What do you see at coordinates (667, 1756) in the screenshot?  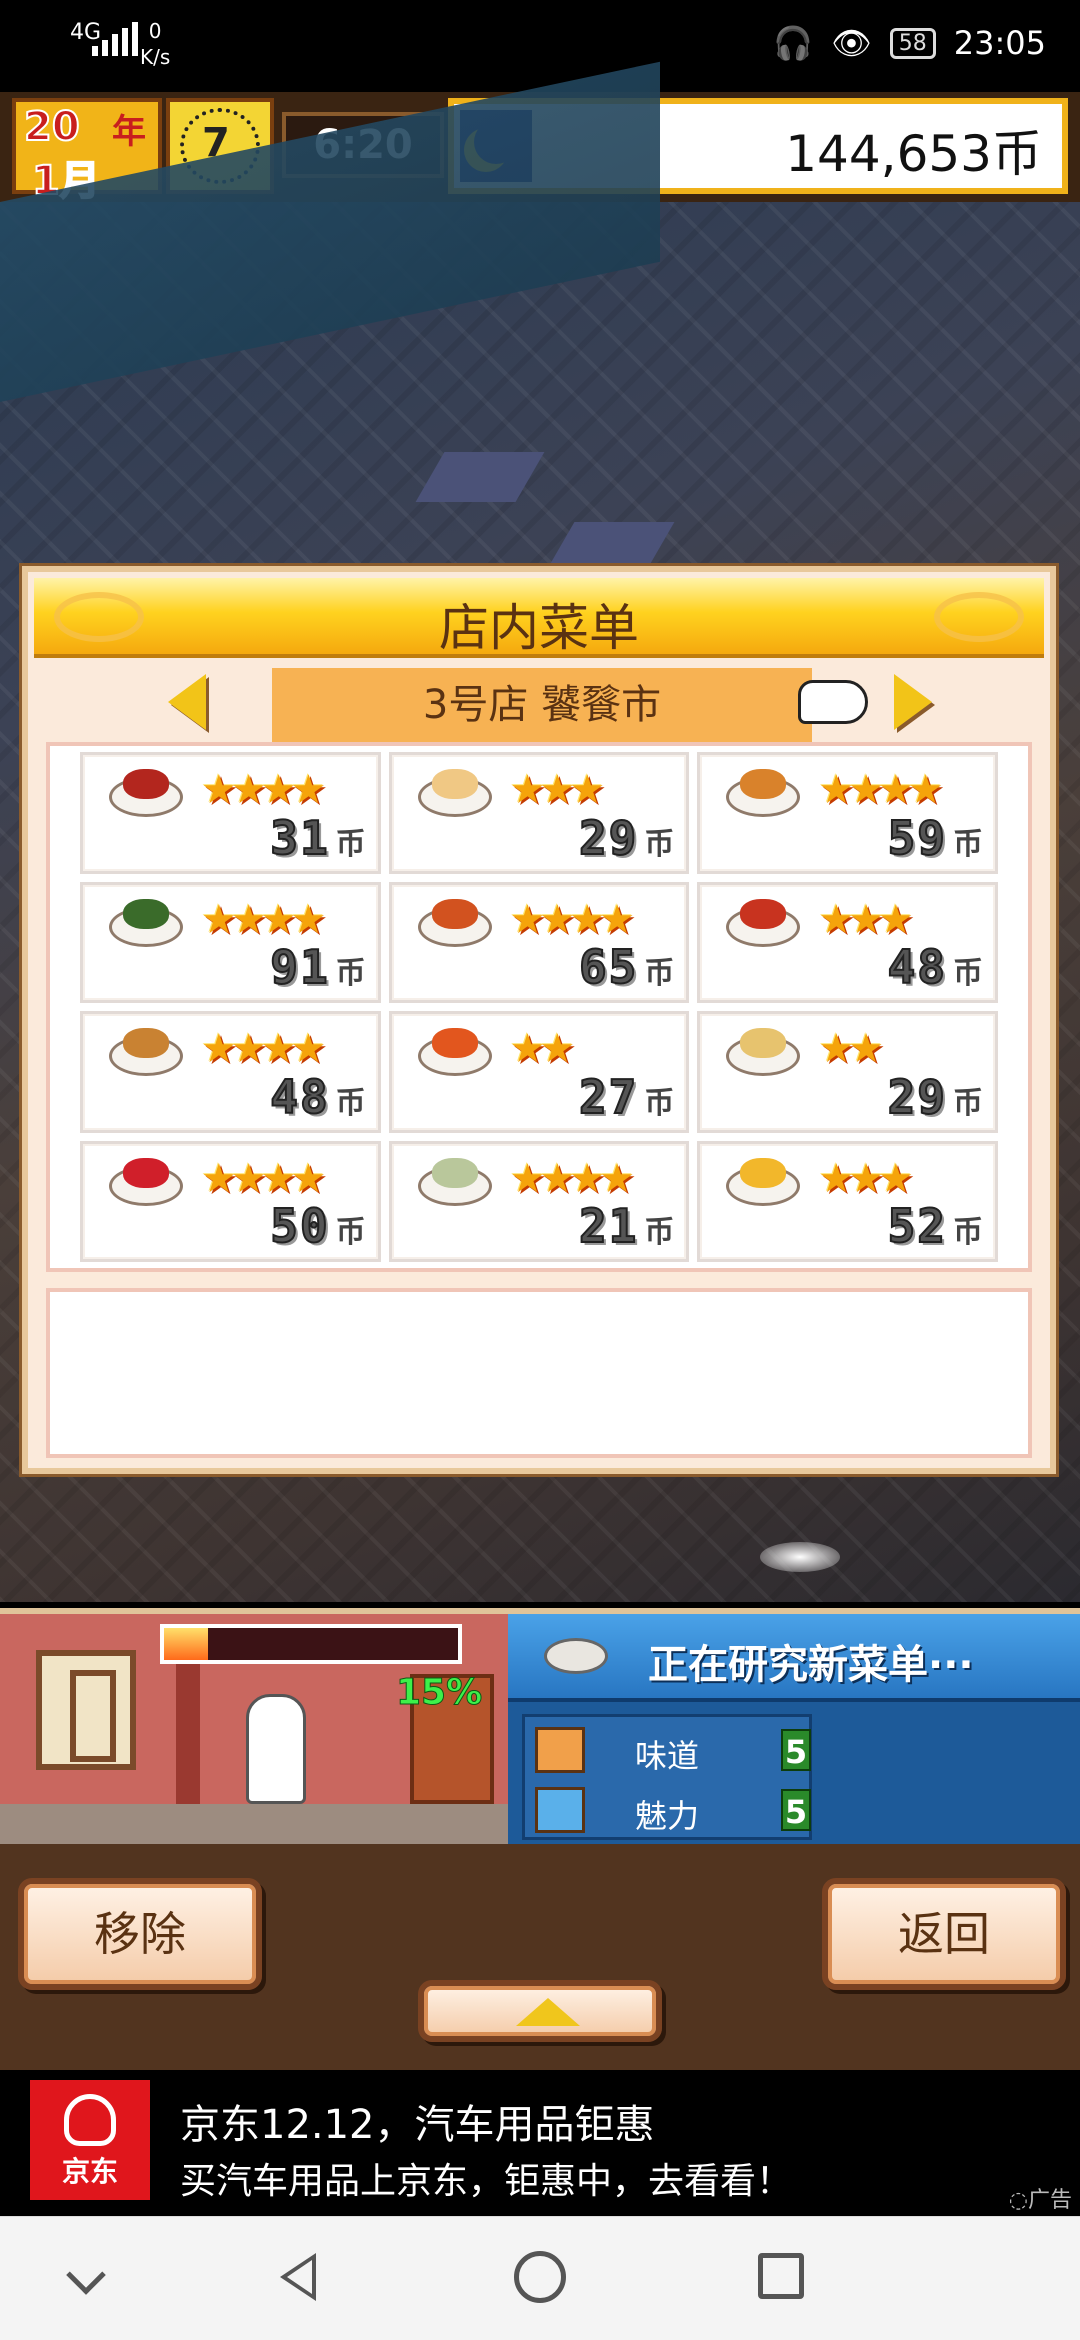 I see `stat-label: 味道` at bounding box center [667, 1756].